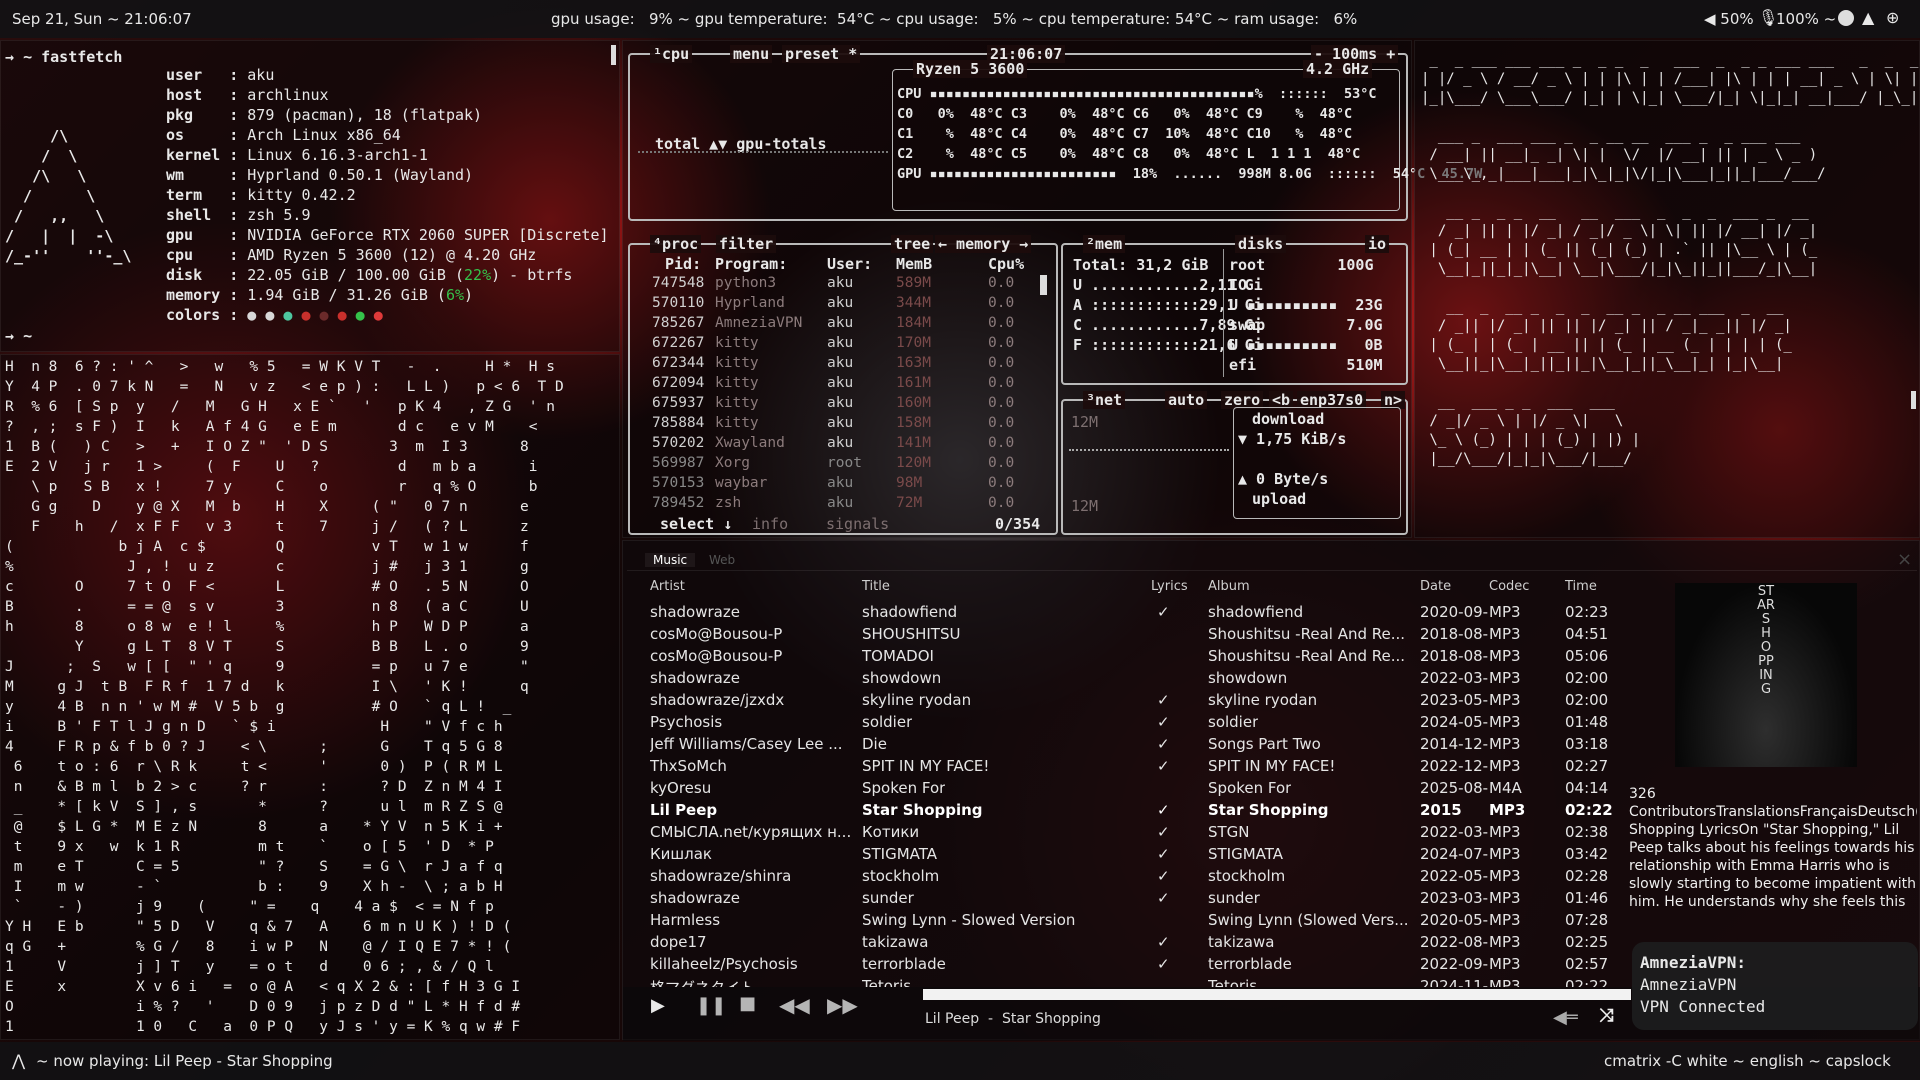  I want to click on previous-icon: ◀◀, so click(794, 1005).